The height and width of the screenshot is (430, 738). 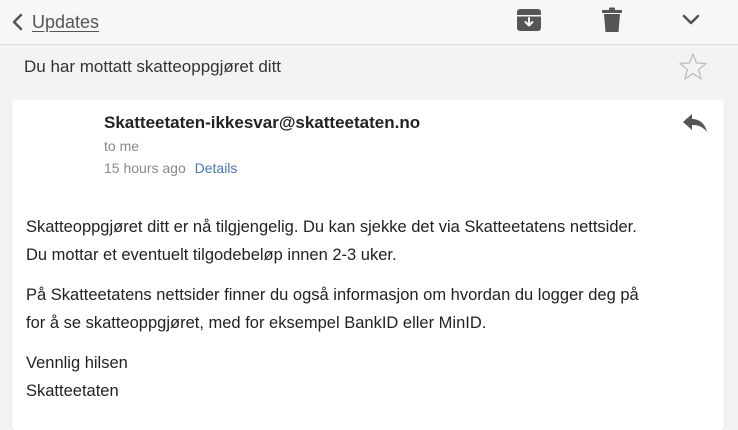 What do you see at coordinates (262, 123) in the screenshot?
I see `sender-address: Skatteetaten-ikkesvar@skatteetaten.no` at bounding box center [262, 123].